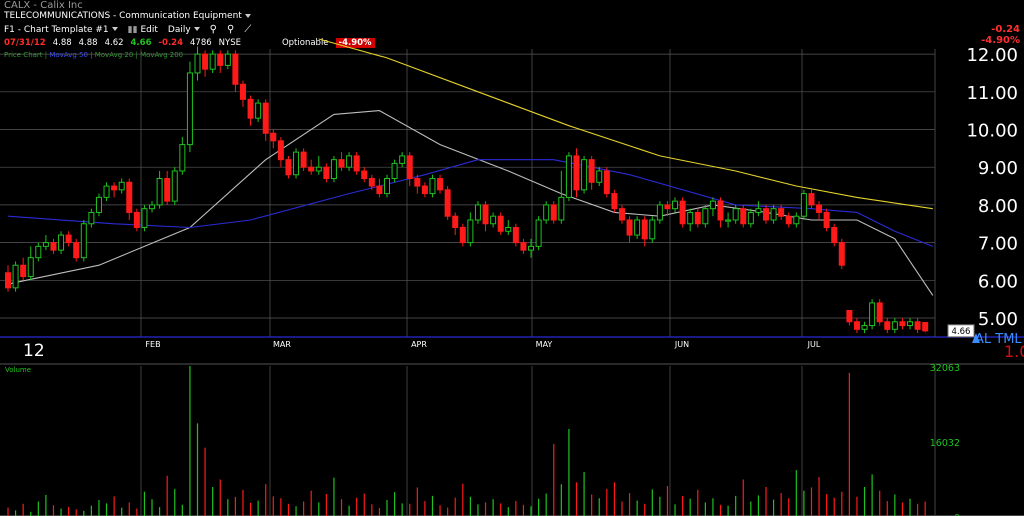  Describe the element at coordinates (25, 43) in the screenshot. I see `quote-date: 07/31/12` at that location.